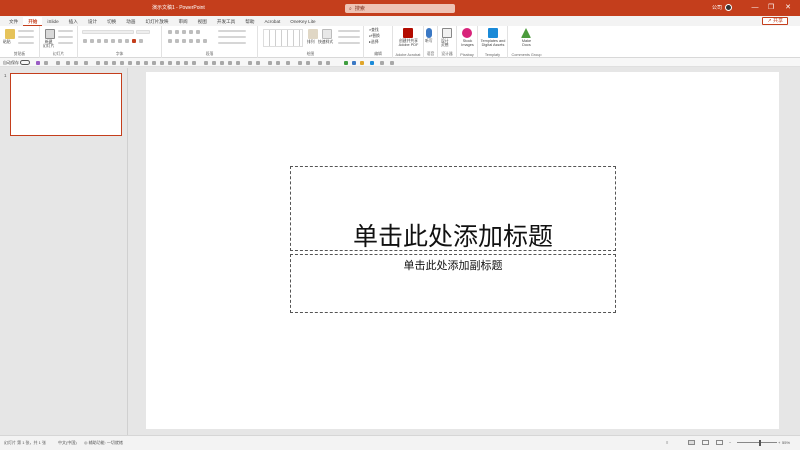 This screenshot has width=800, height=450. Describe the element at coordinates (92, 21) in the screenshot. I see `tab-design: 设计` at that location.